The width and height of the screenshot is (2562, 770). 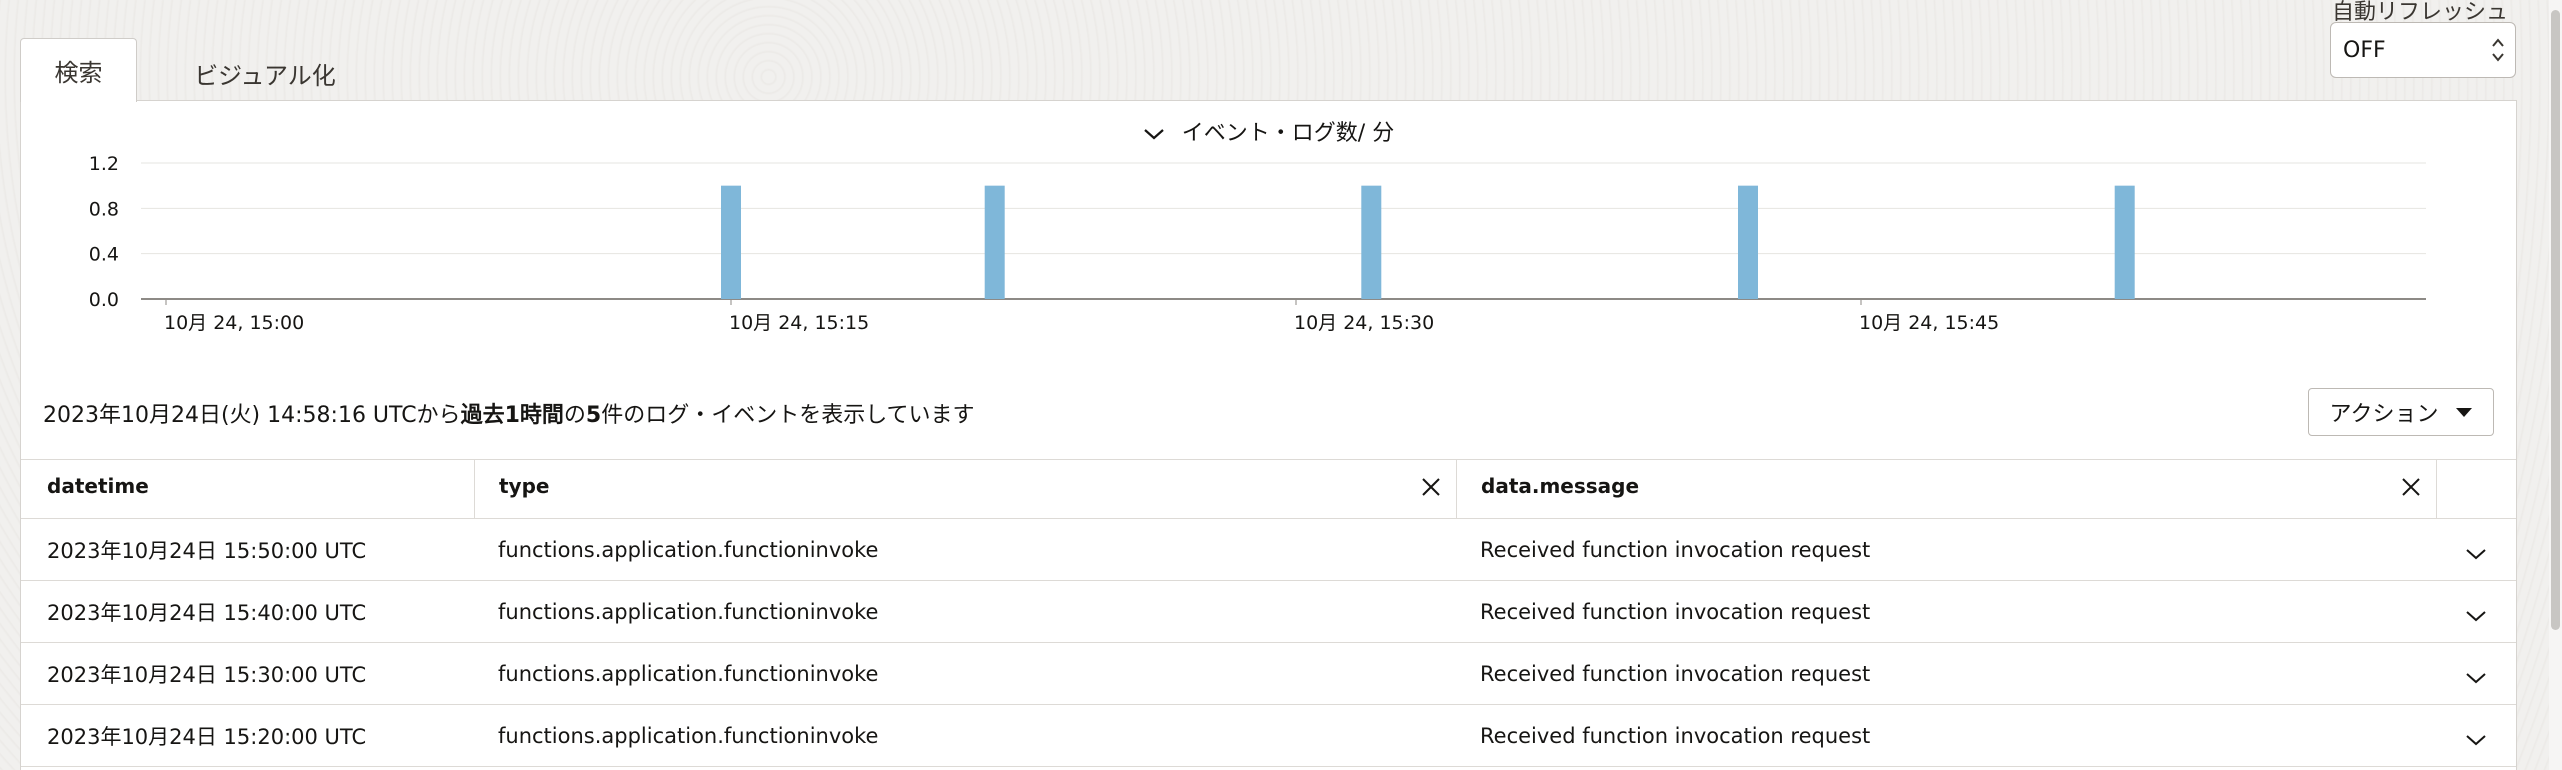 I want to click on actions-button: アクション, so click(x=2401, y=412).